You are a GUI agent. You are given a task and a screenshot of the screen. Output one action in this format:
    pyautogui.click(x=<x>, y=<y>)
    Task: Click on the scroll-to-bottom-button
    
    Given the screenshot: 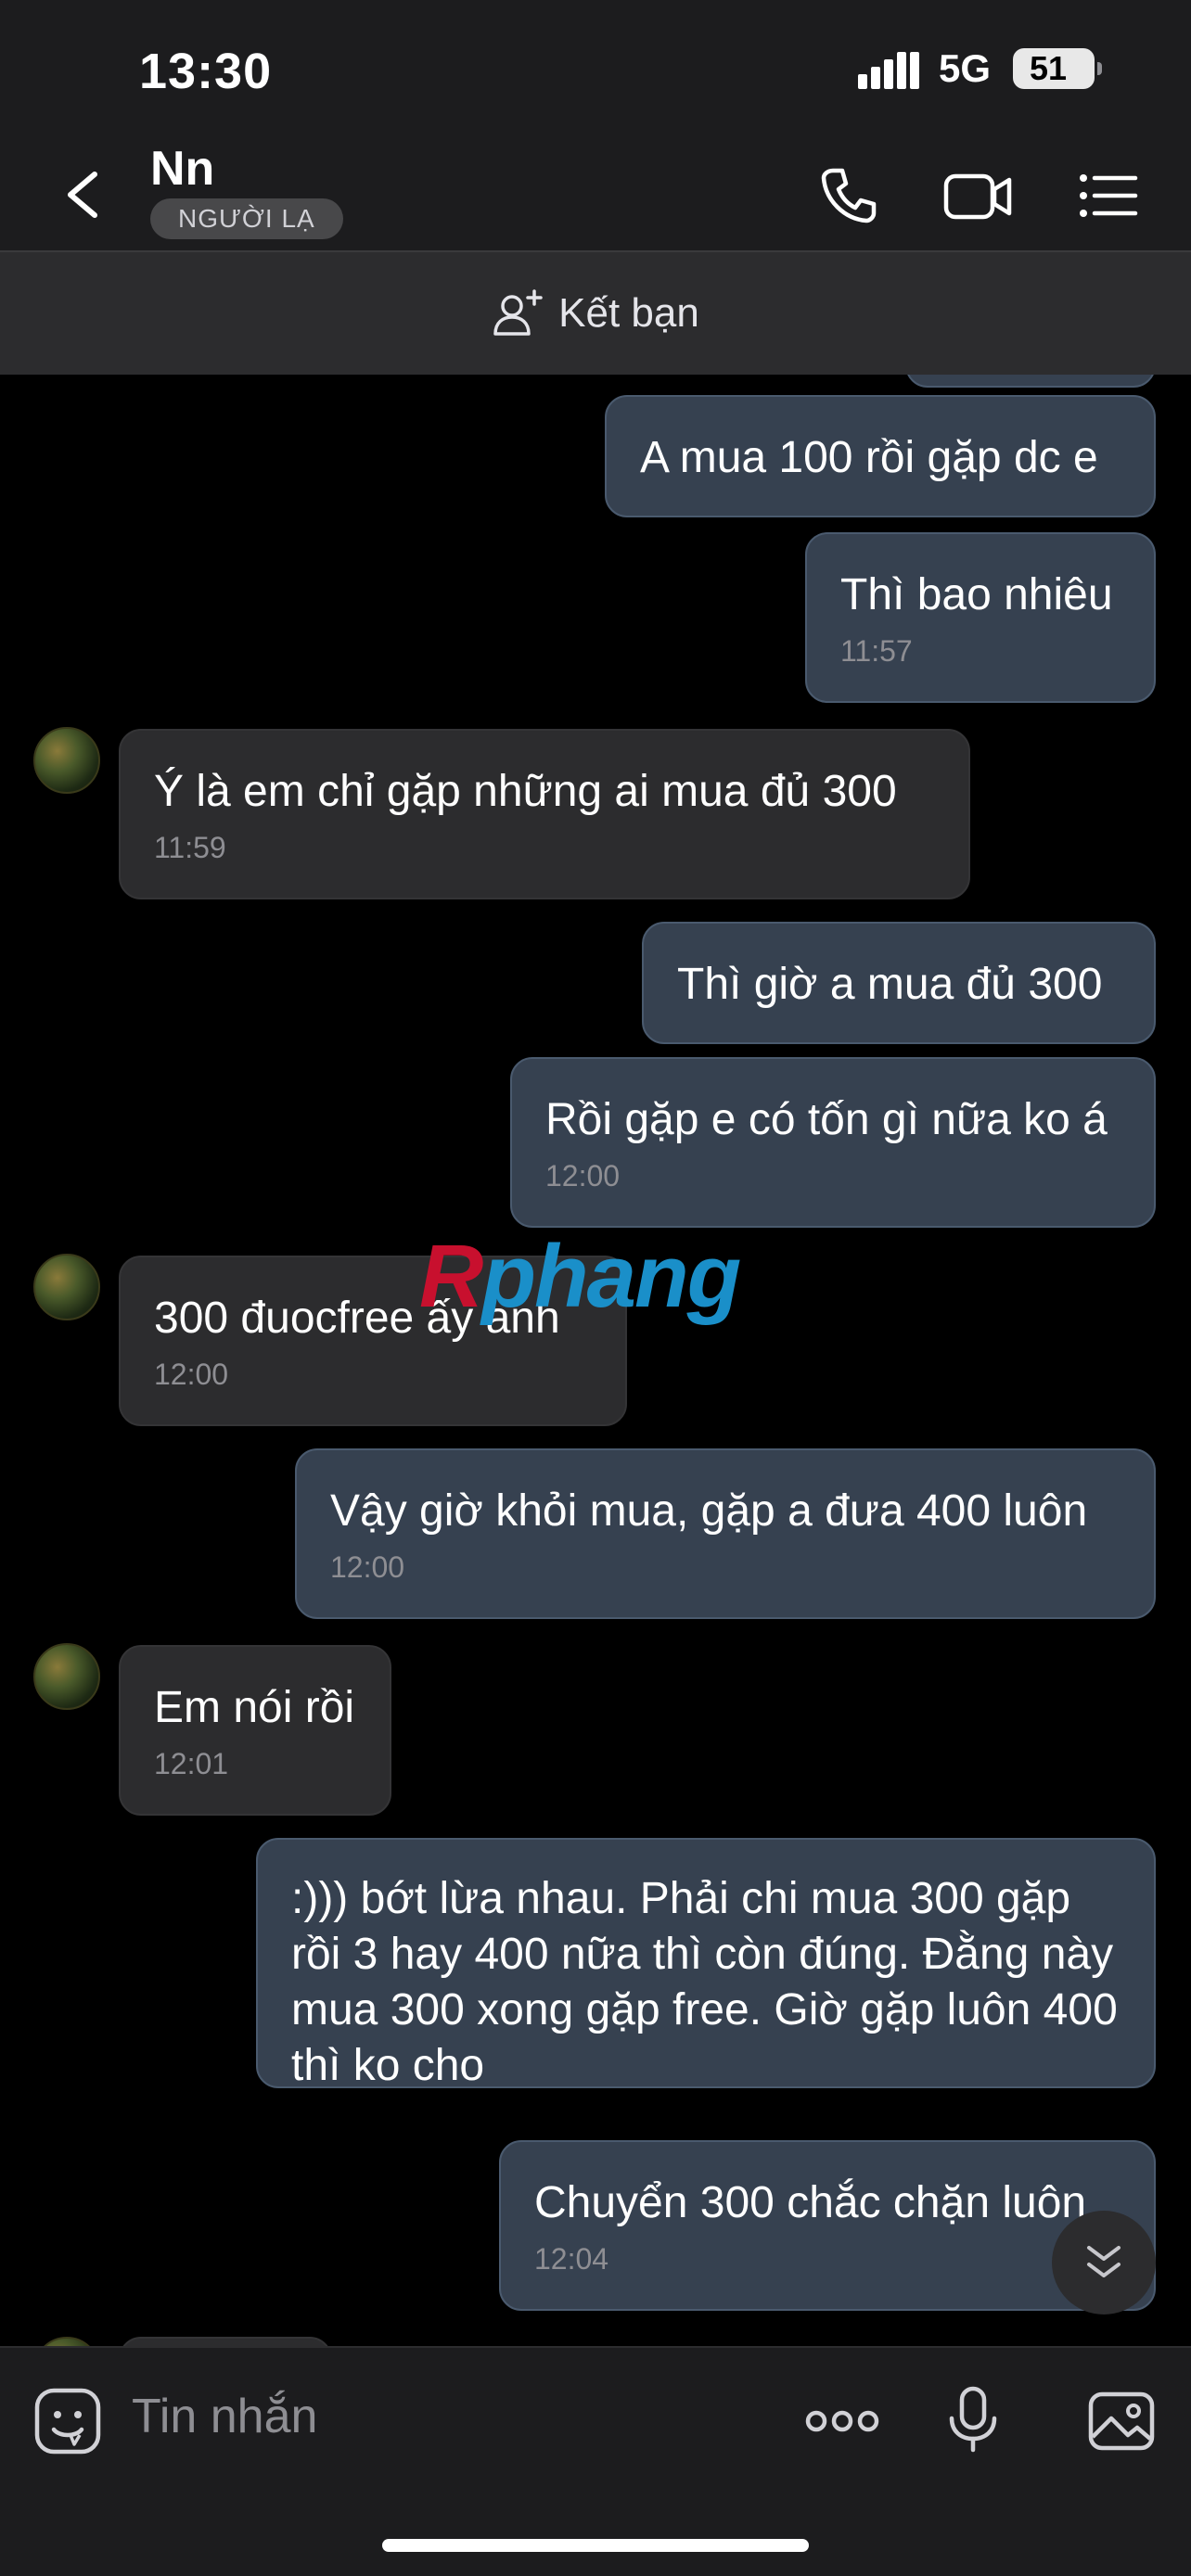 What is the action you would take?
    pyautogui.click(x=1104, y=2263)
    